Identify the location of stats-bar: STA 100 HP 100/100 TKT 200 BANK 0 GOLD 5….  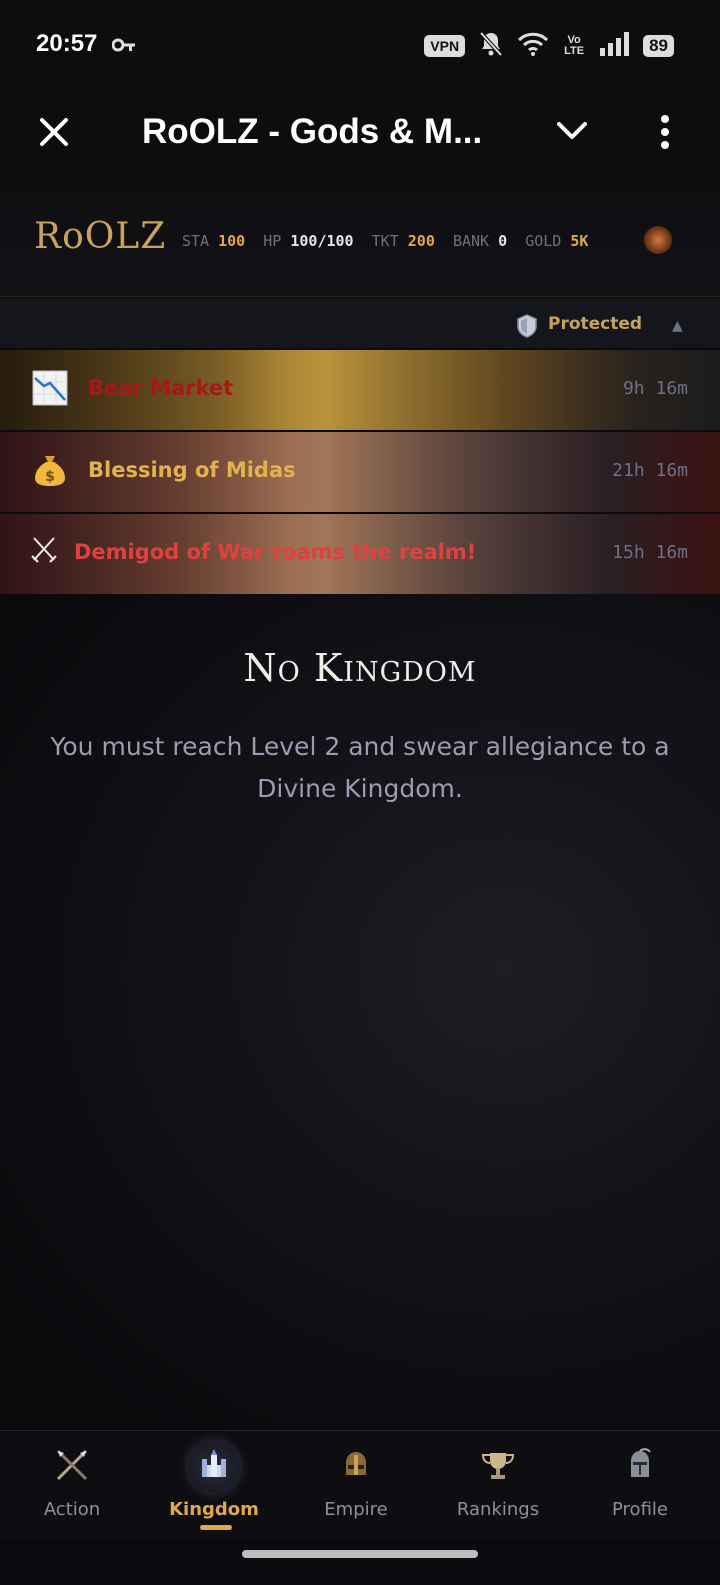
(385, 241).